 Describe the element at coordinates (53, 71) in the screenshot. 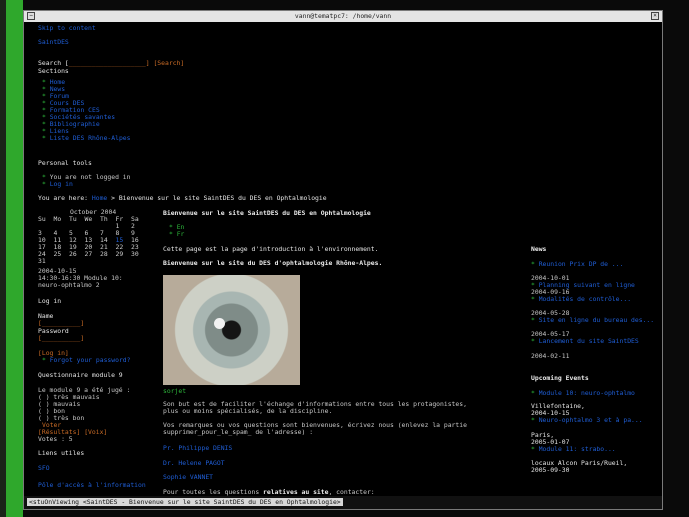

I see `sections-title: Sections` at that location.